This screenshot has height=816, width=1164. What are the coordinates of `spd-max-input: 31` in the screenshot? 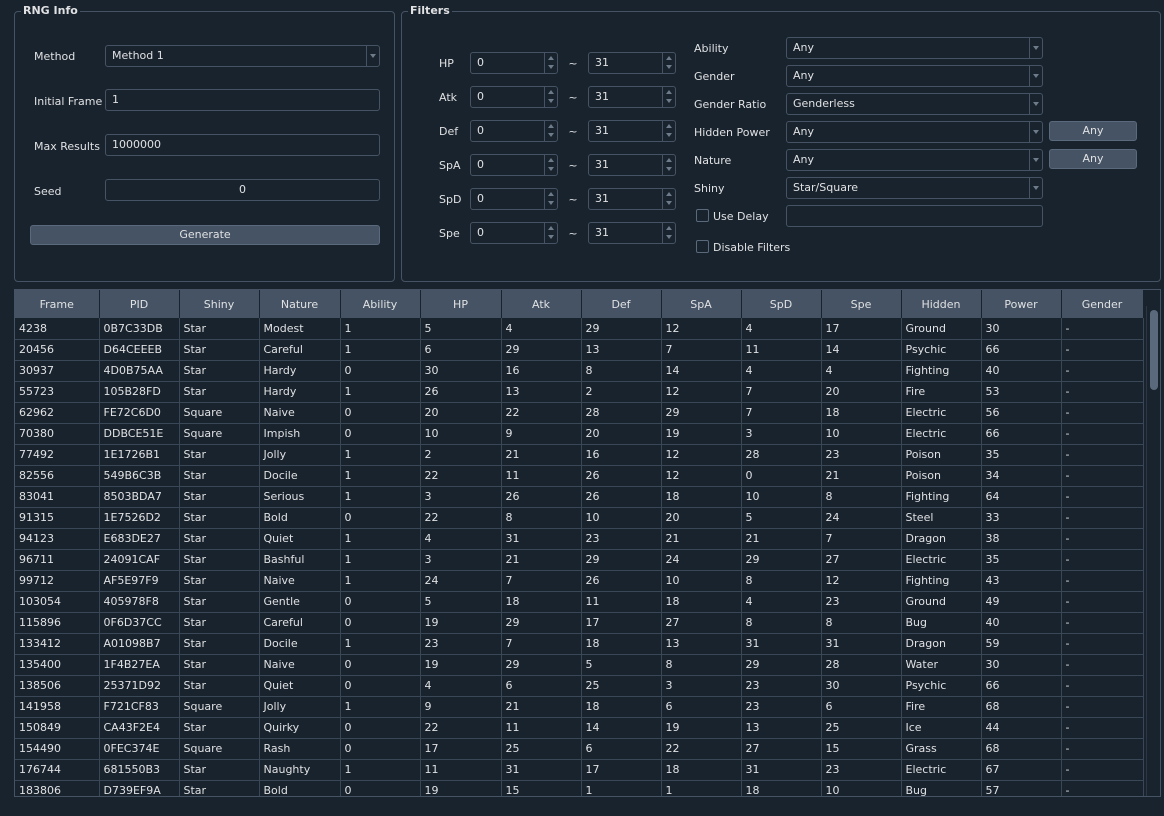 It's located at (632, 199).